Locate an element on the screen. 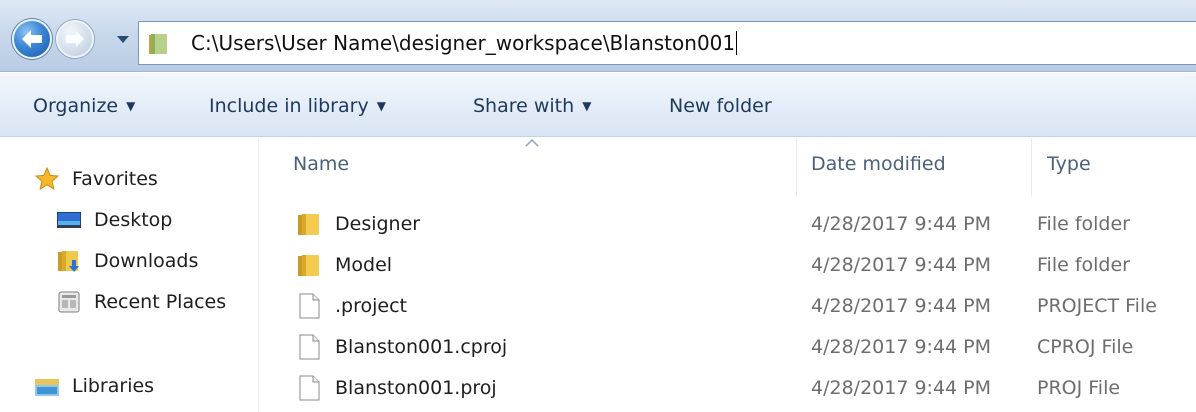 Image resolution: width=1196 pixels, height=412 pixels. organize-dropdown-icon: ▼ is located at coordinates (131, 106).